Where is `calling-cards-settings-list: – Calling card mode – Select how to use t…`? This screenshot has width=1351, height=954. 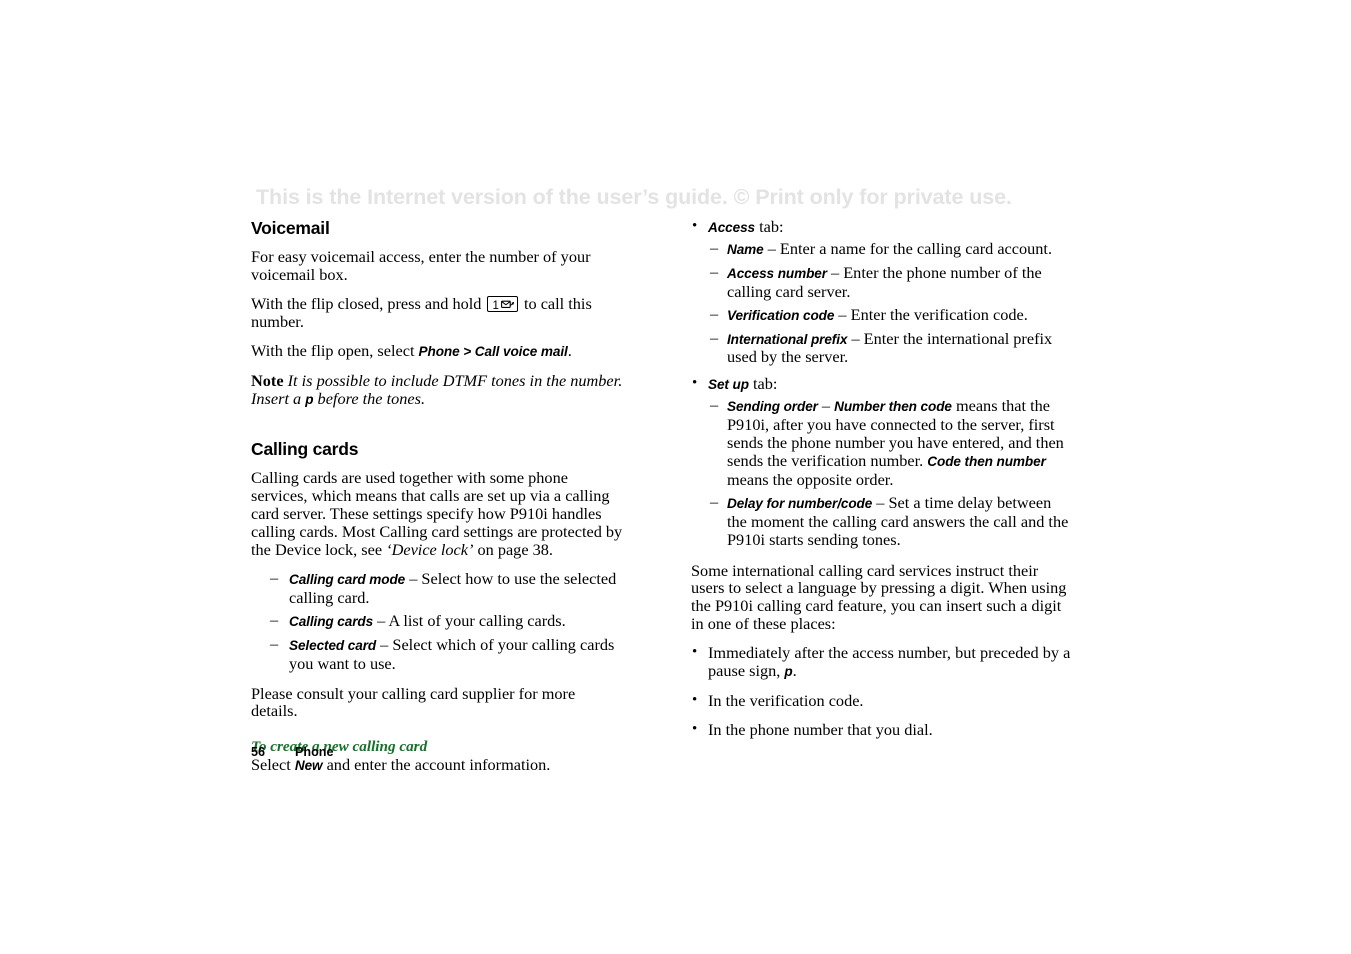 calling-cards-settings-list: – Calling card mode – Select how to use t… is located at coordinates (437, 620).